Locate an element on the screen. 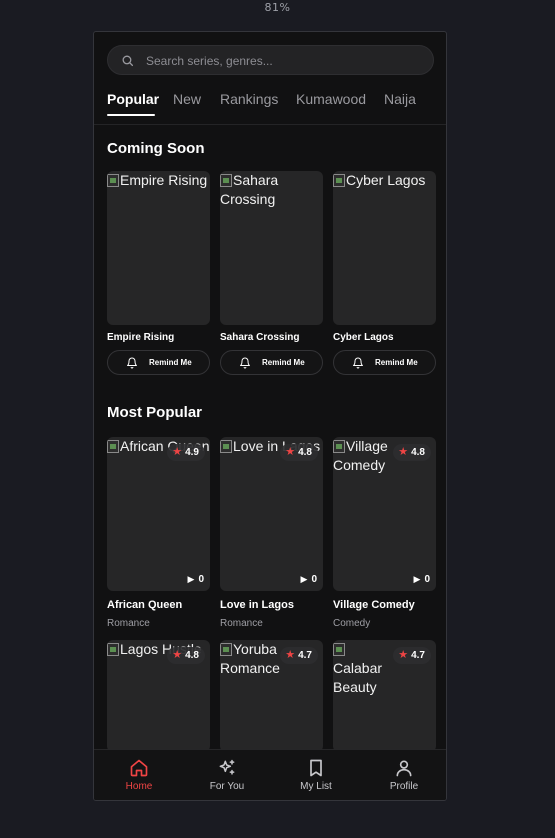  nav-my-list-label: My List is located at coordinates (316, 786).